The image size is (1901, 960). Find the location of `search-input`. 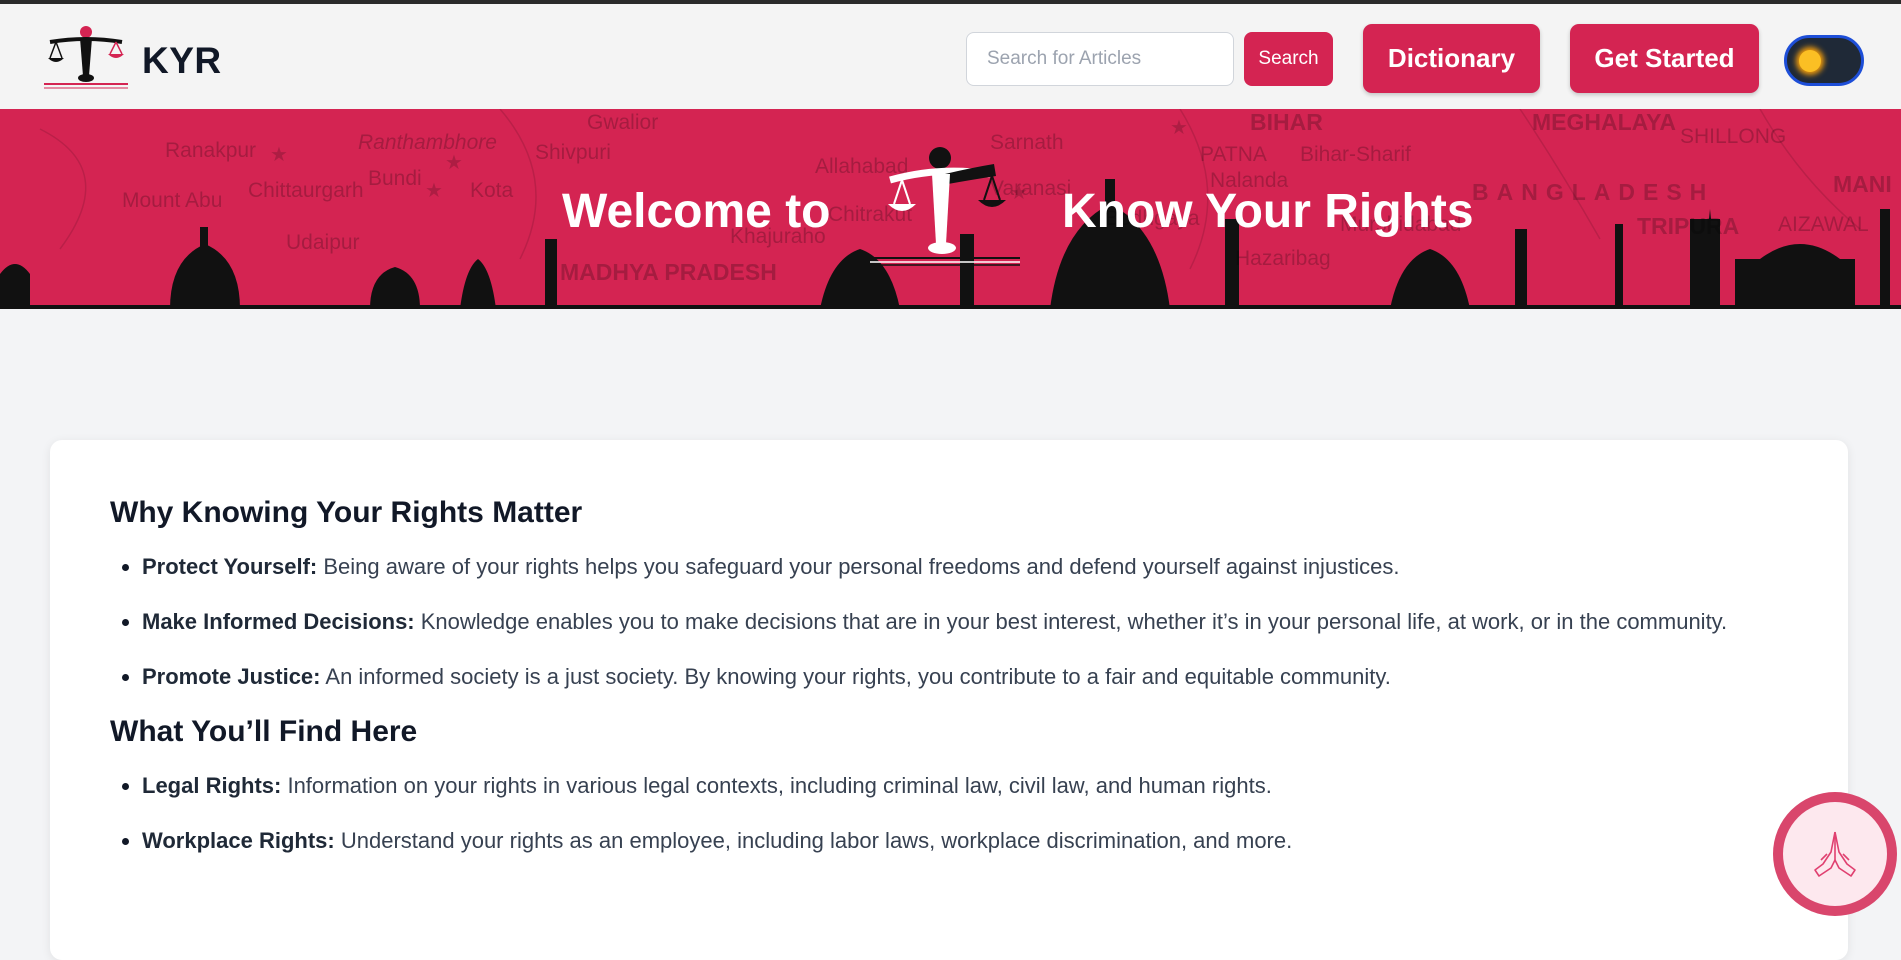

search-input is located at coordinates (1100, 59).